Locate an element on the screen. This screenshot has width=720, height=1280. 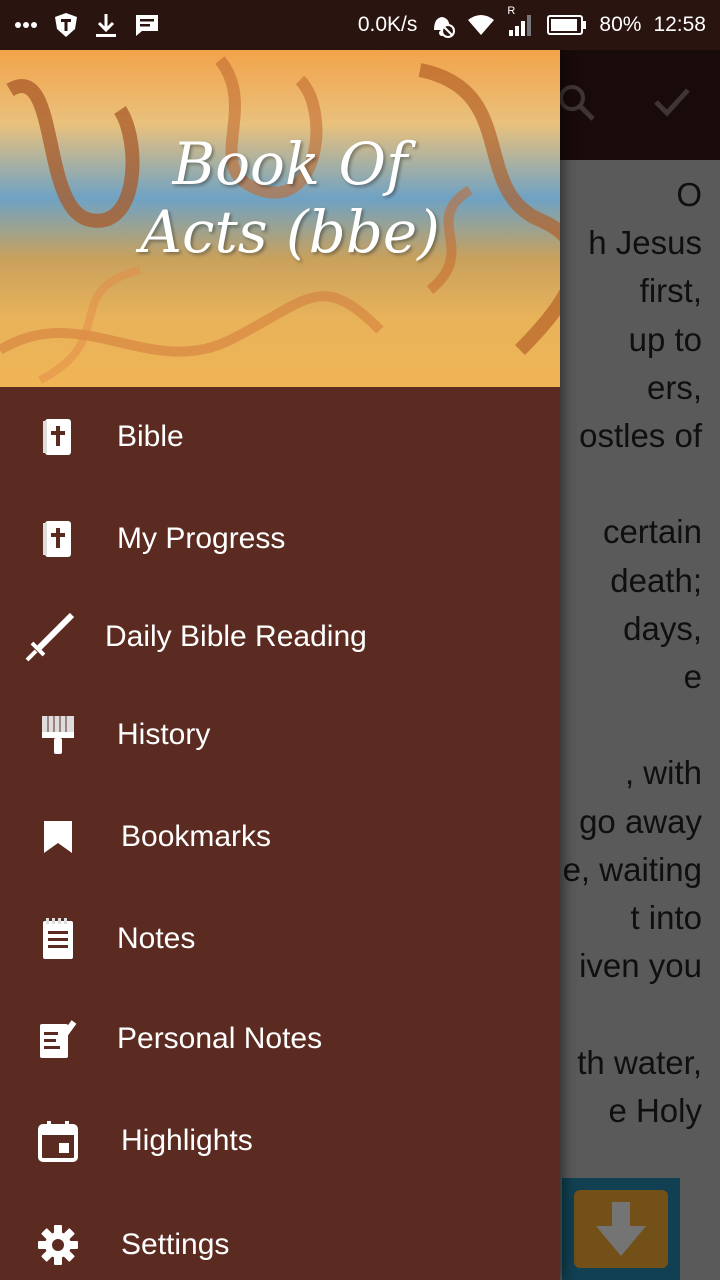
menu-label-highlights: Highlights is located at coordinates (187, 1140).